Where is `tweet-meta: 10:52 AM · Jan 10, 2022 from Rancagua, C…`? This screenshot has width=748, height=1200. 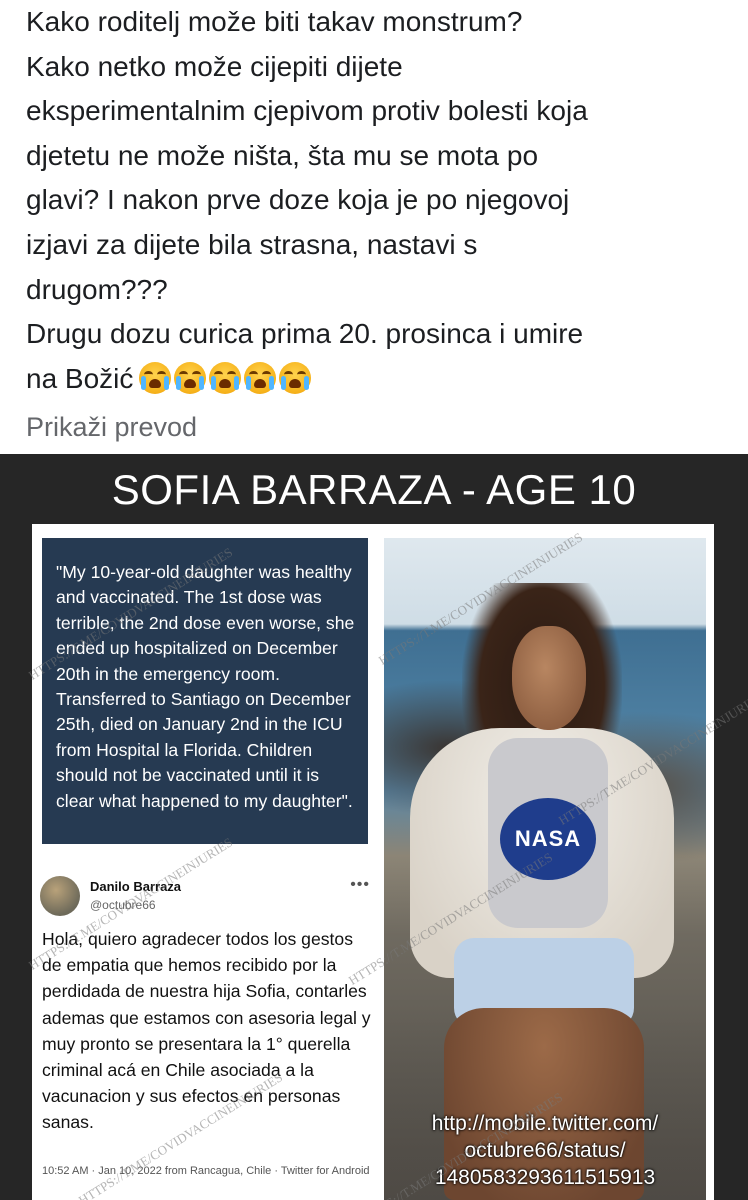 tweet-meta: 10:52 AM · Jan 10, 2022 from Rancagua, C… is located at coordinates (206, 1171).